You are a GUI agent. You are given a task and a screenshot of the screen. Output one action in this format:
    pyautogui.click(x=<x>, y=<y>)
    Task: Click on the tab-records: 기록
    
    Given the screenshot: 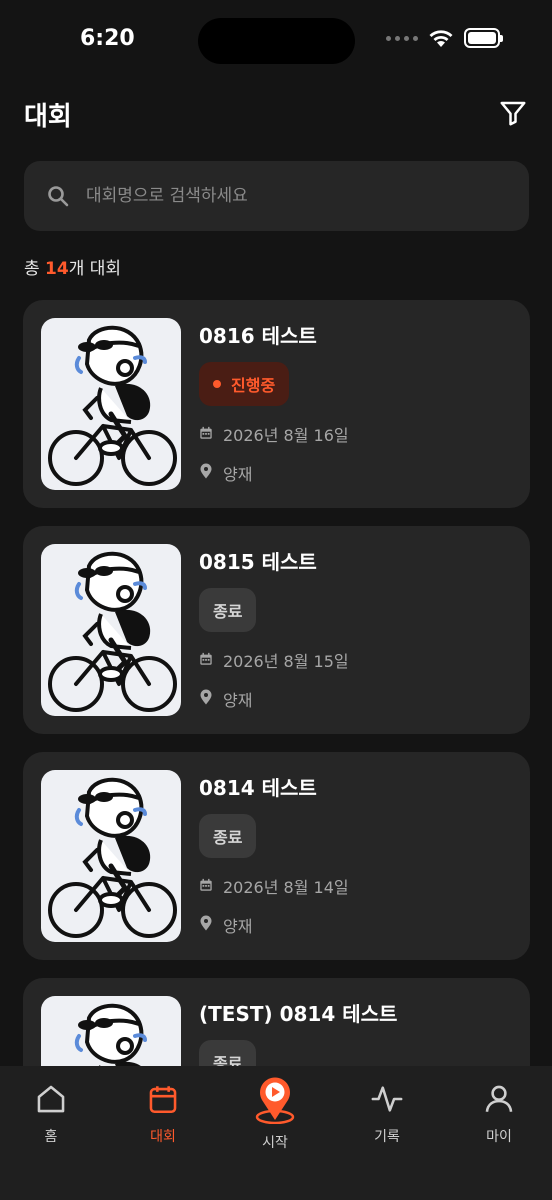 What is the action you would take?
    pyautogui.click(x=387, y=1113)
    